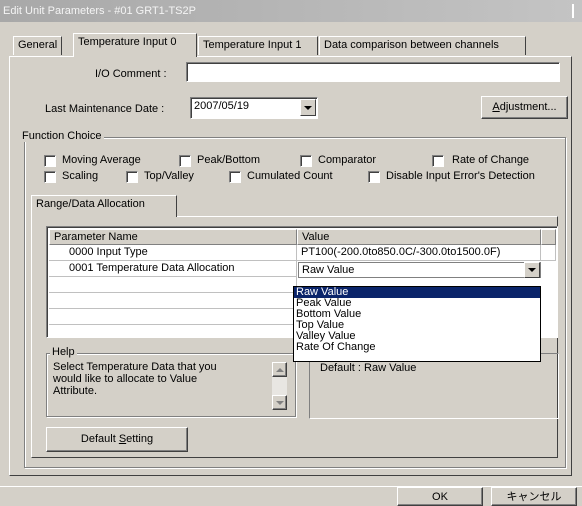  What do you see at coordinates (306, 161) in the screenshot?
I see `comparator-checkbox` at bounding box center [306, 161].